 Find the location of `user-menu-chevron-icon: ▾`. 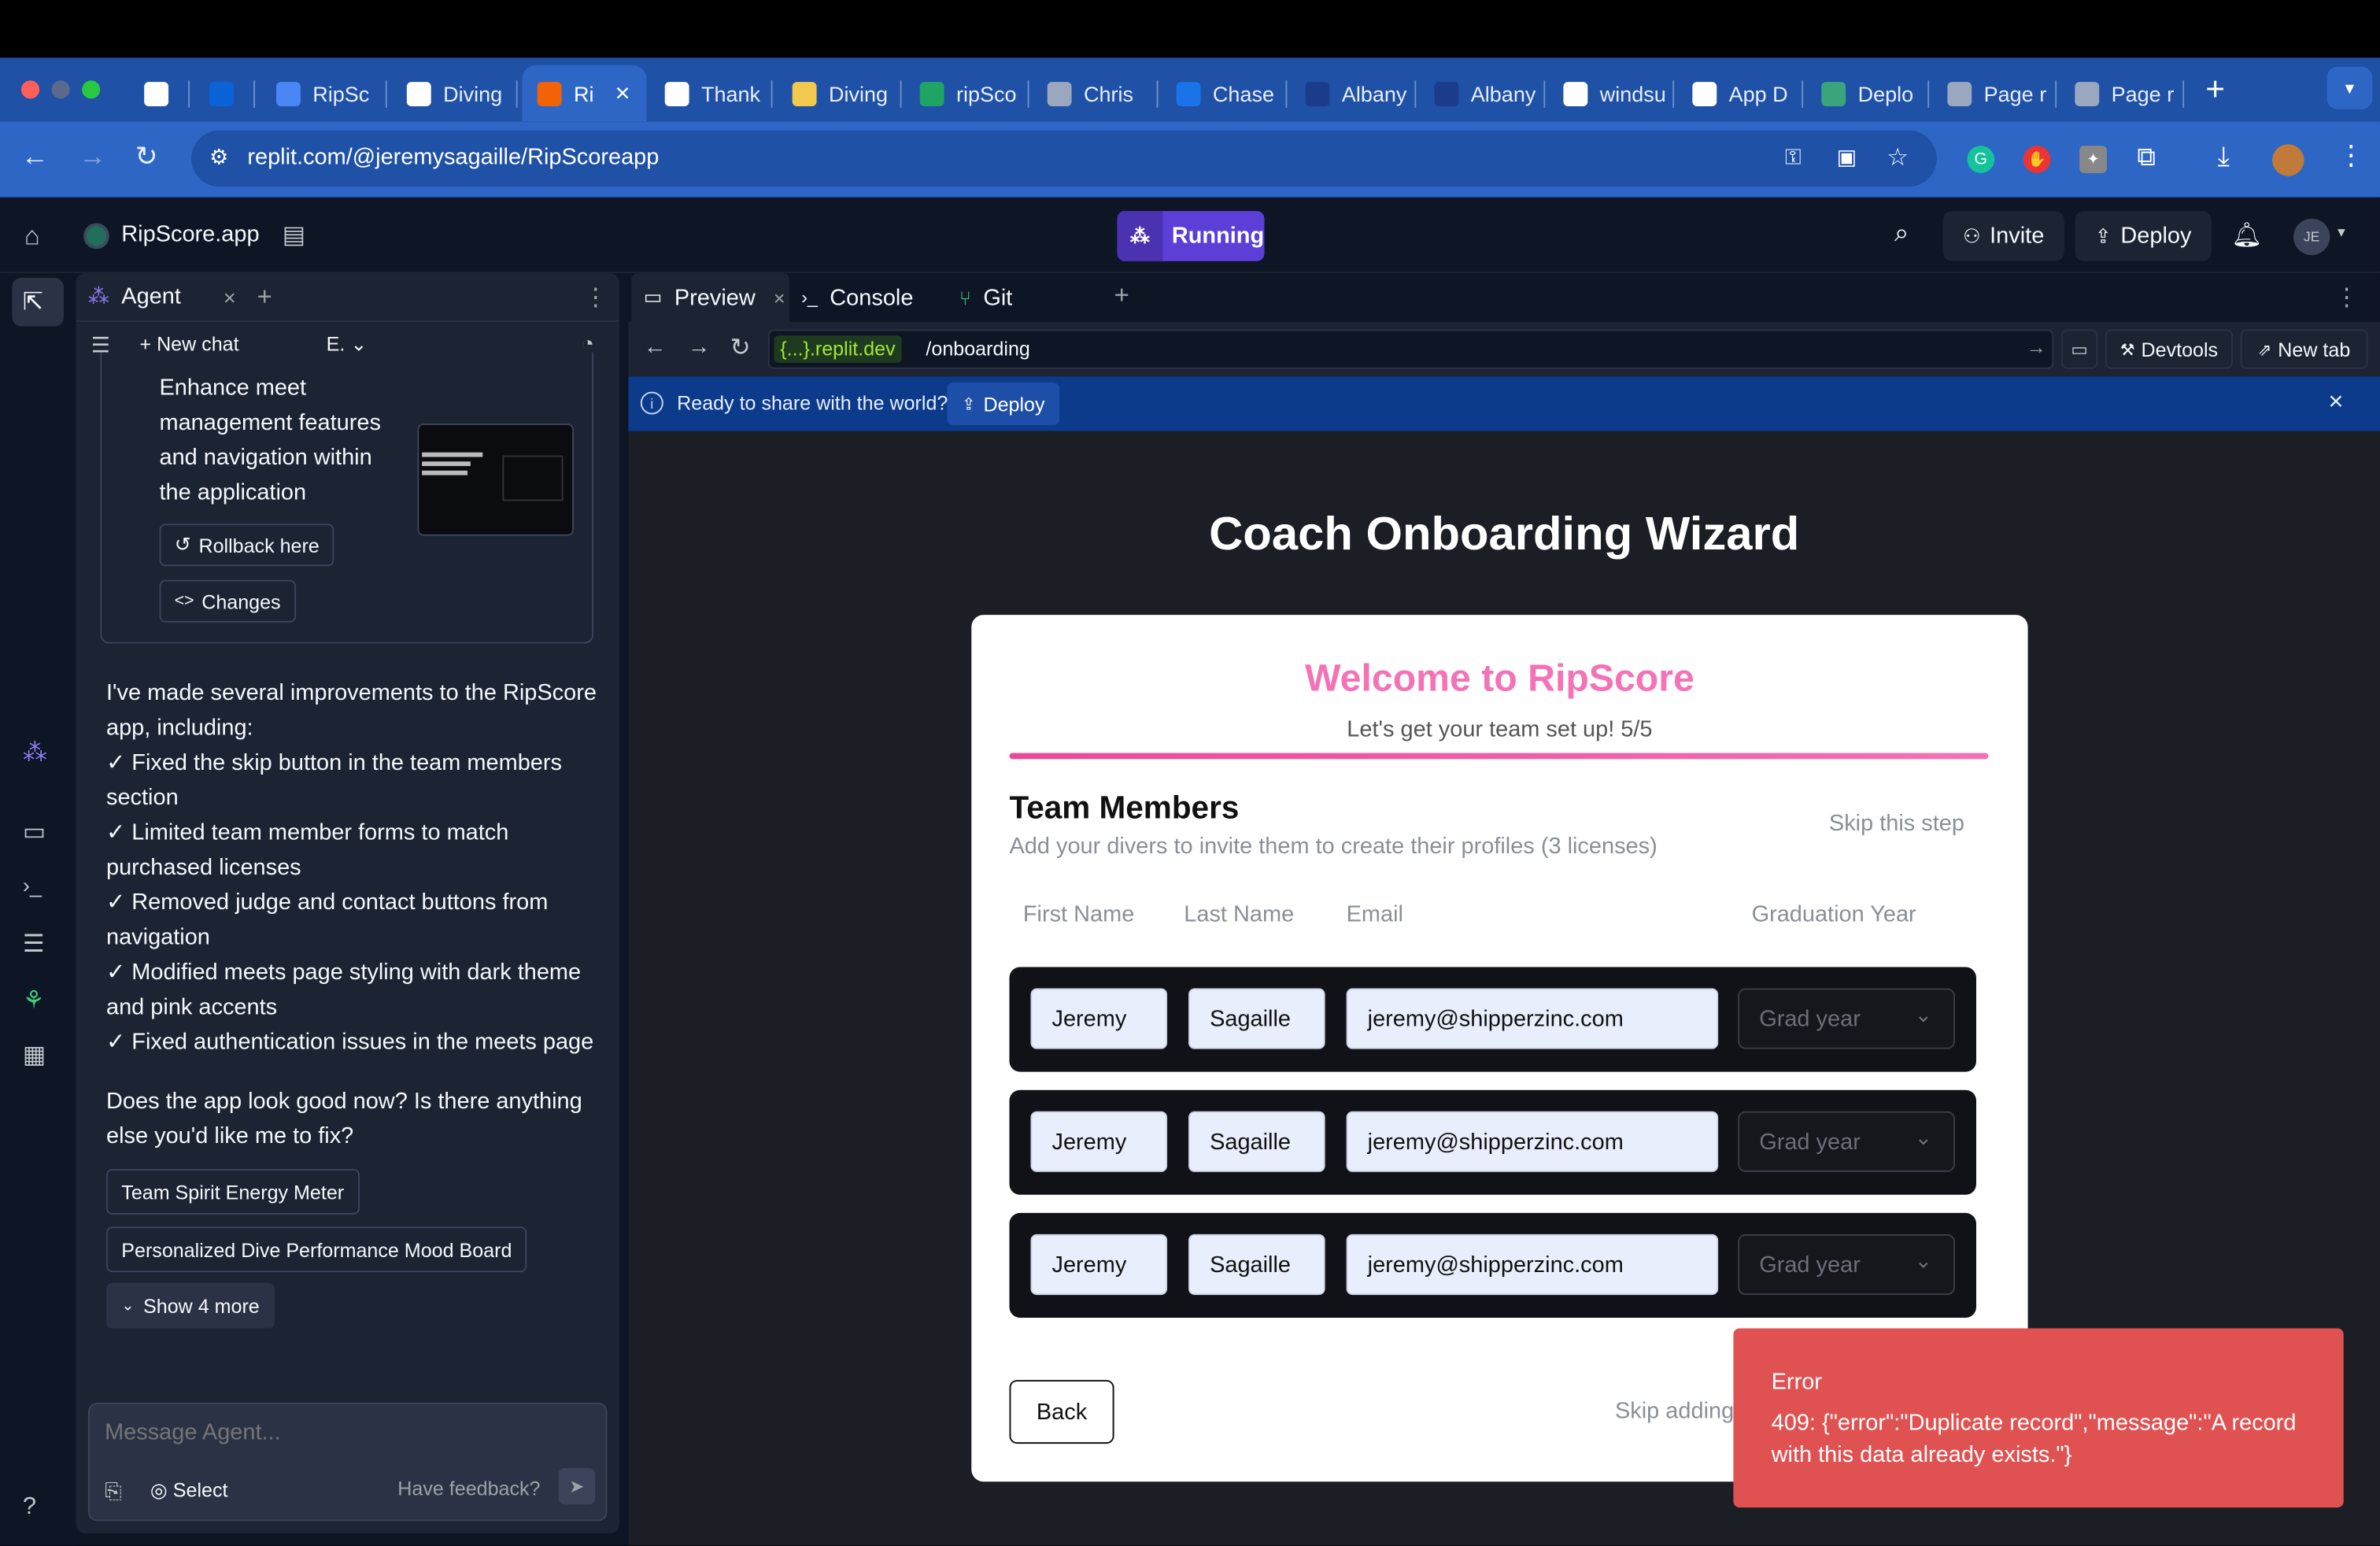

user-menu-chevron-icon: ▾ is located at coordinates (2341, 232).